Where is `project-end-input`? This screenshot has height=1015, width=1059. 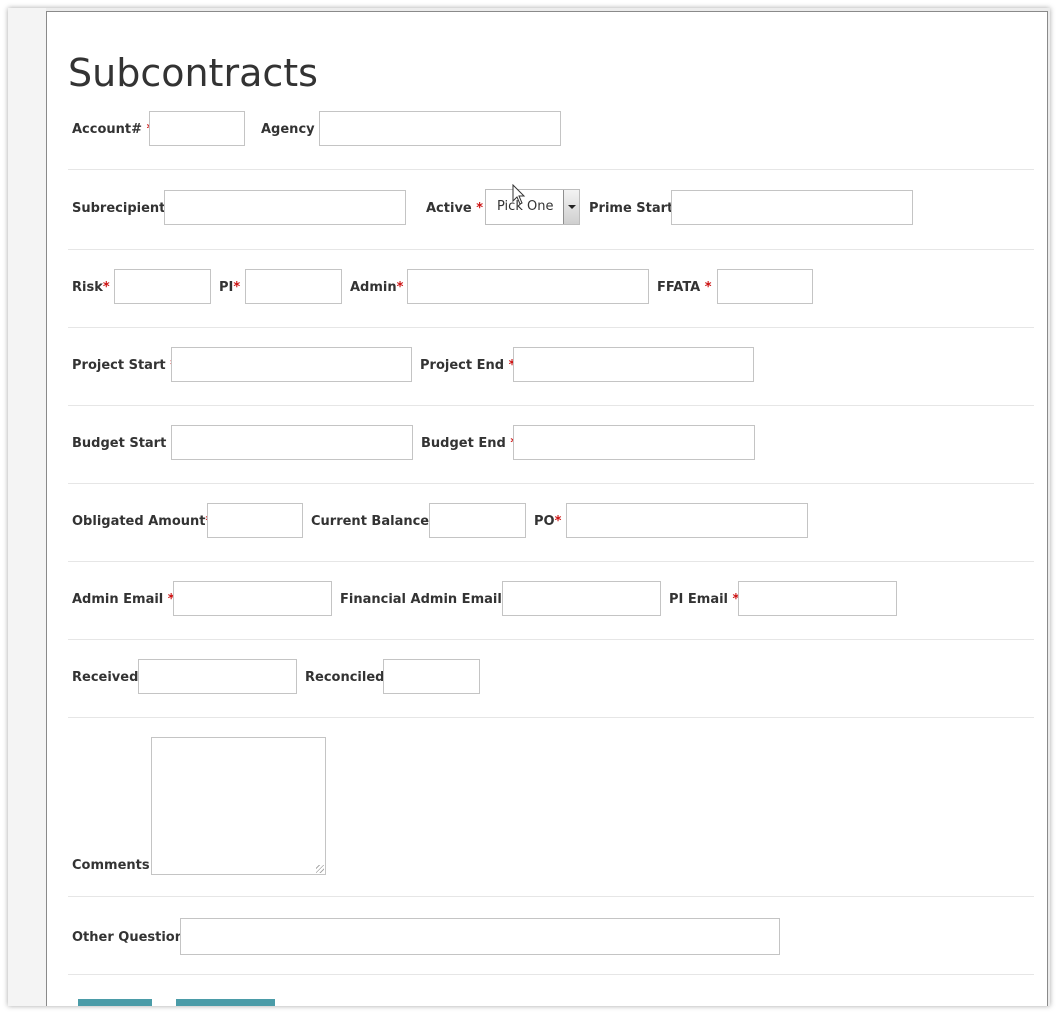 project-end-input is located at coordinates (633, 364).